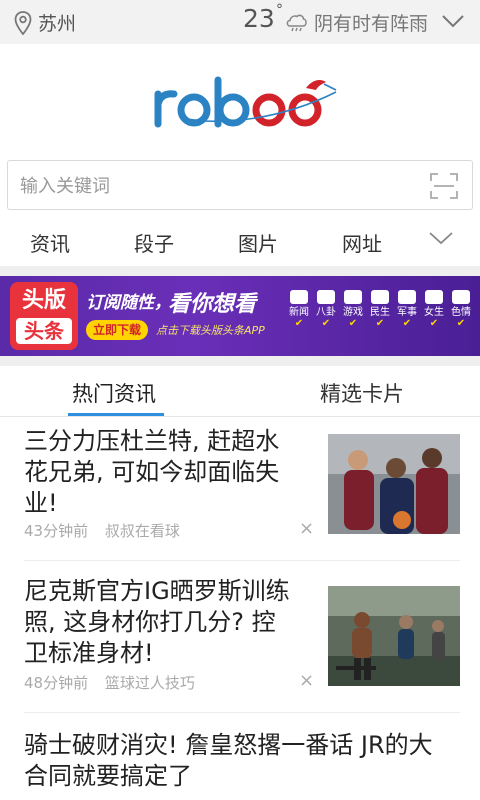 This screenshot has width=480, height=800. Describe the element at coordinates (240, 416) in the screenshot. I see `tab-divider` at that location.